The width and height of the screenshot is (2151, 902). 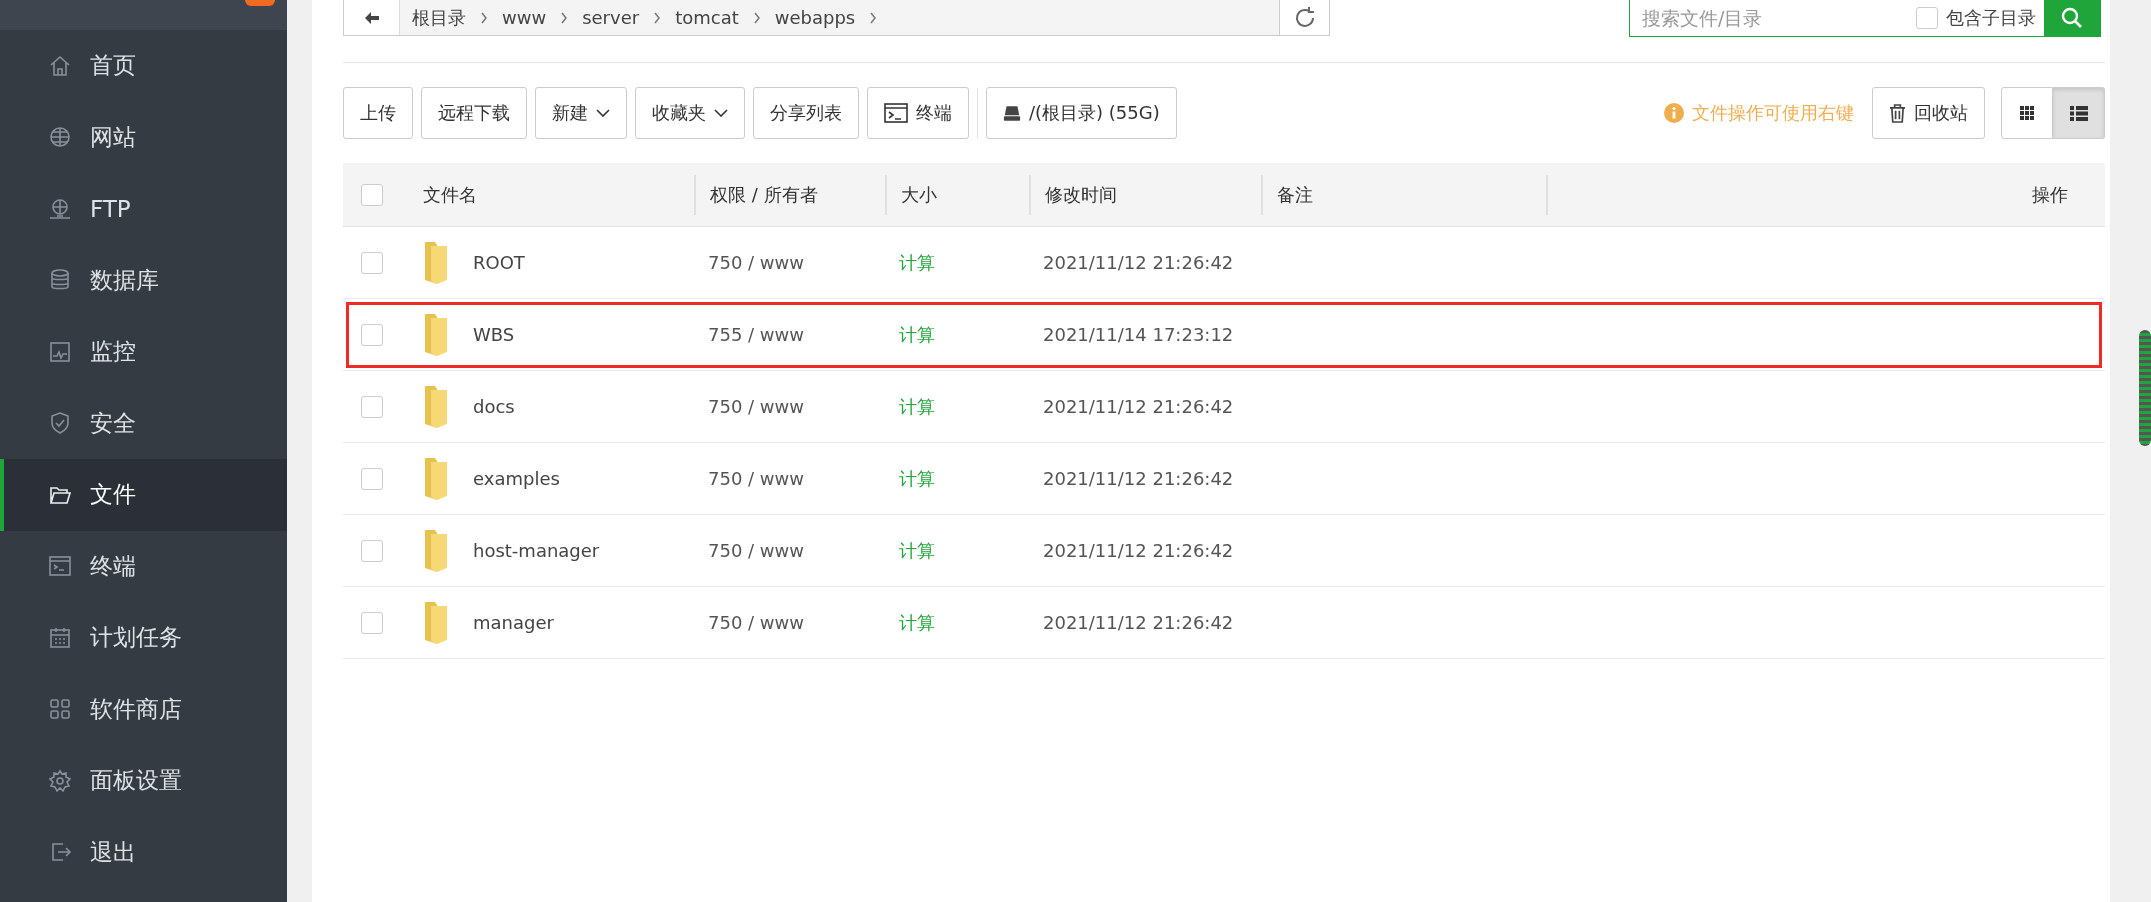 I want to click on chart-icon, so click(x=60, y=351).